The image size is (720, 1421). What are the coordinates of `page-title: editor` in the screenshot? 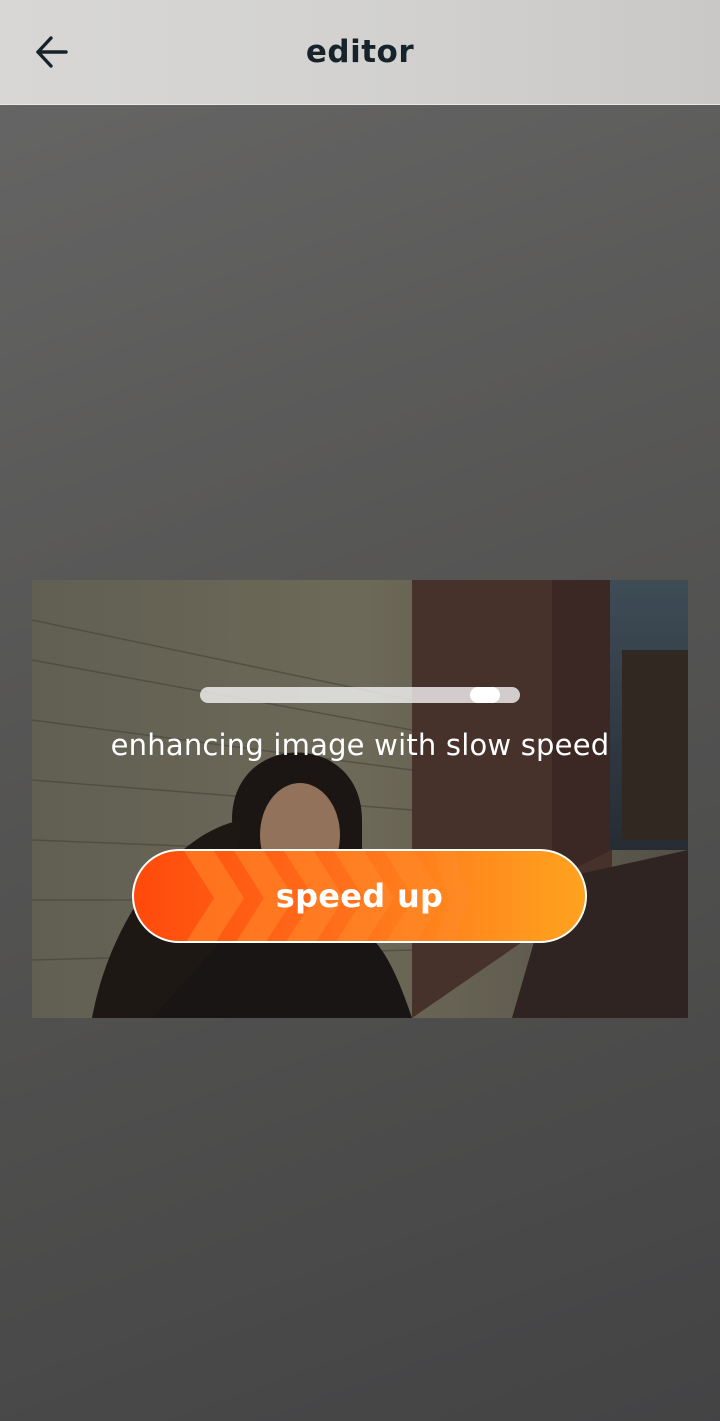 It's located at (360, 52).